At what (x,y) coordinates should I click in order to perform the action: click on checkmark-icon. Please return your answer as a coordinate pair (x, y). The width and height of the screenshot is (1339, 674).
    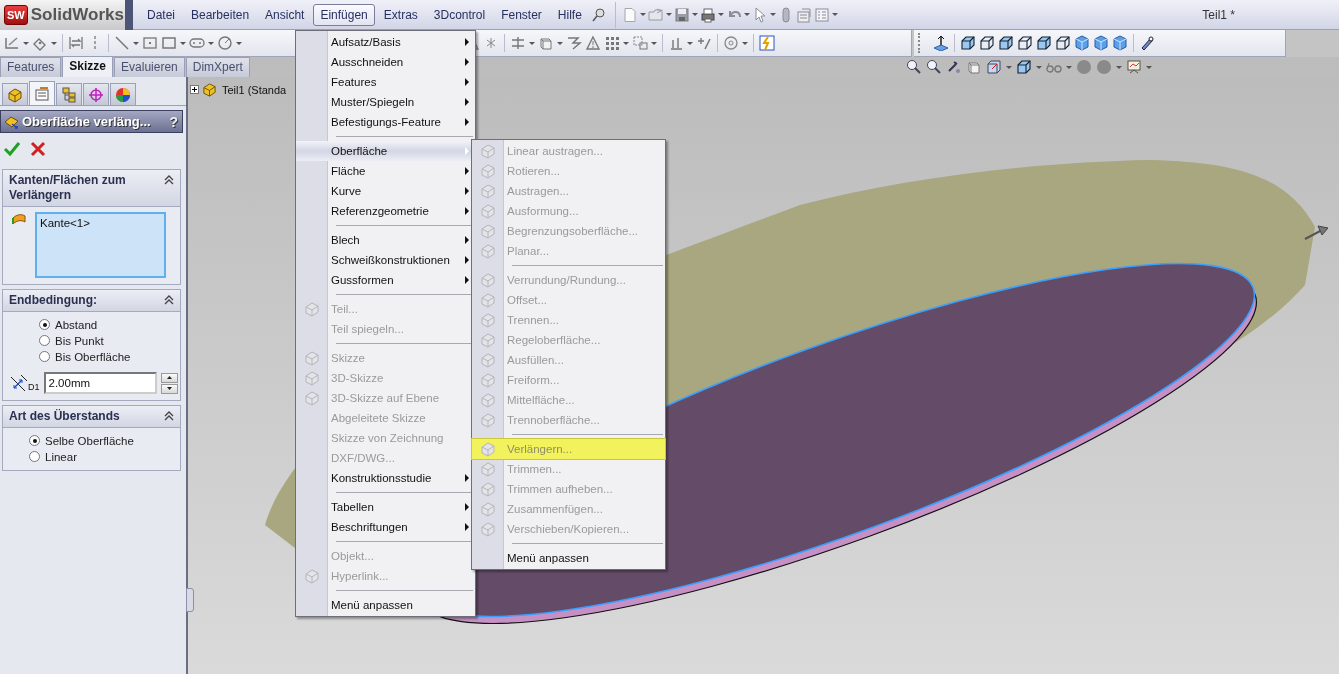
    Looking at the image, I should click on (12, 149).